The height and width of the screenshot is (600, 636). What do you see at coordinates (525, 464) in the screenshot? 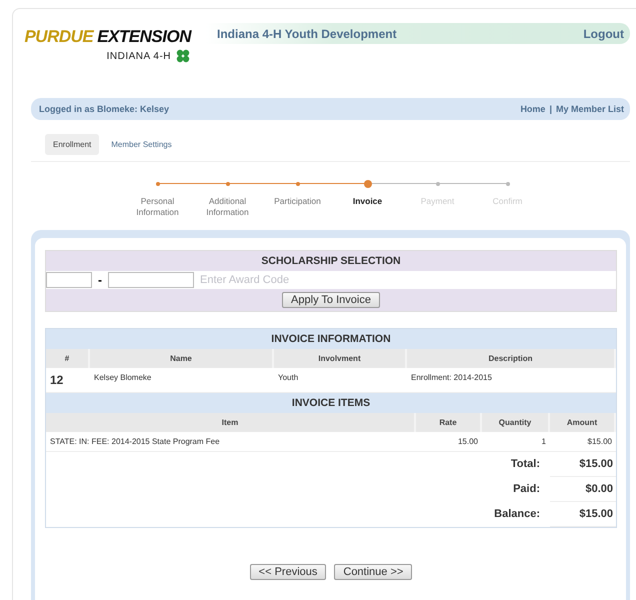
I see `total-label: Total:` at bounding box center [525, 464].